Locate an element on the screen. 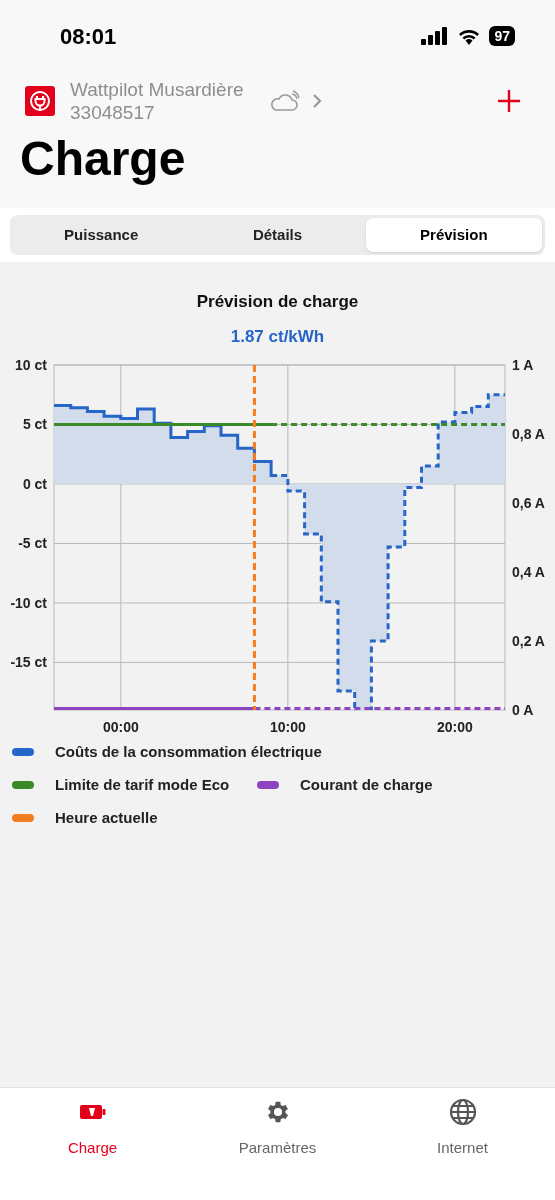 Image resolution: width=555 pixels, height=1200 pixels. tab: Puissance is located at coordinates (101, 235).